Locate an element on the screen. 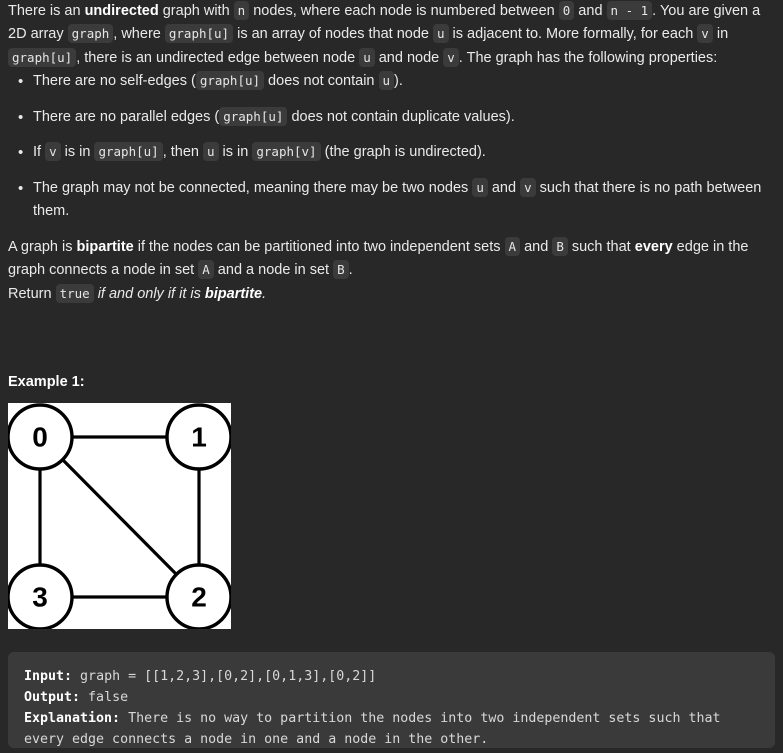 This screenshot has height=753, width=783. bipartite-bold: bipartite is located at coordinates (105, 246).